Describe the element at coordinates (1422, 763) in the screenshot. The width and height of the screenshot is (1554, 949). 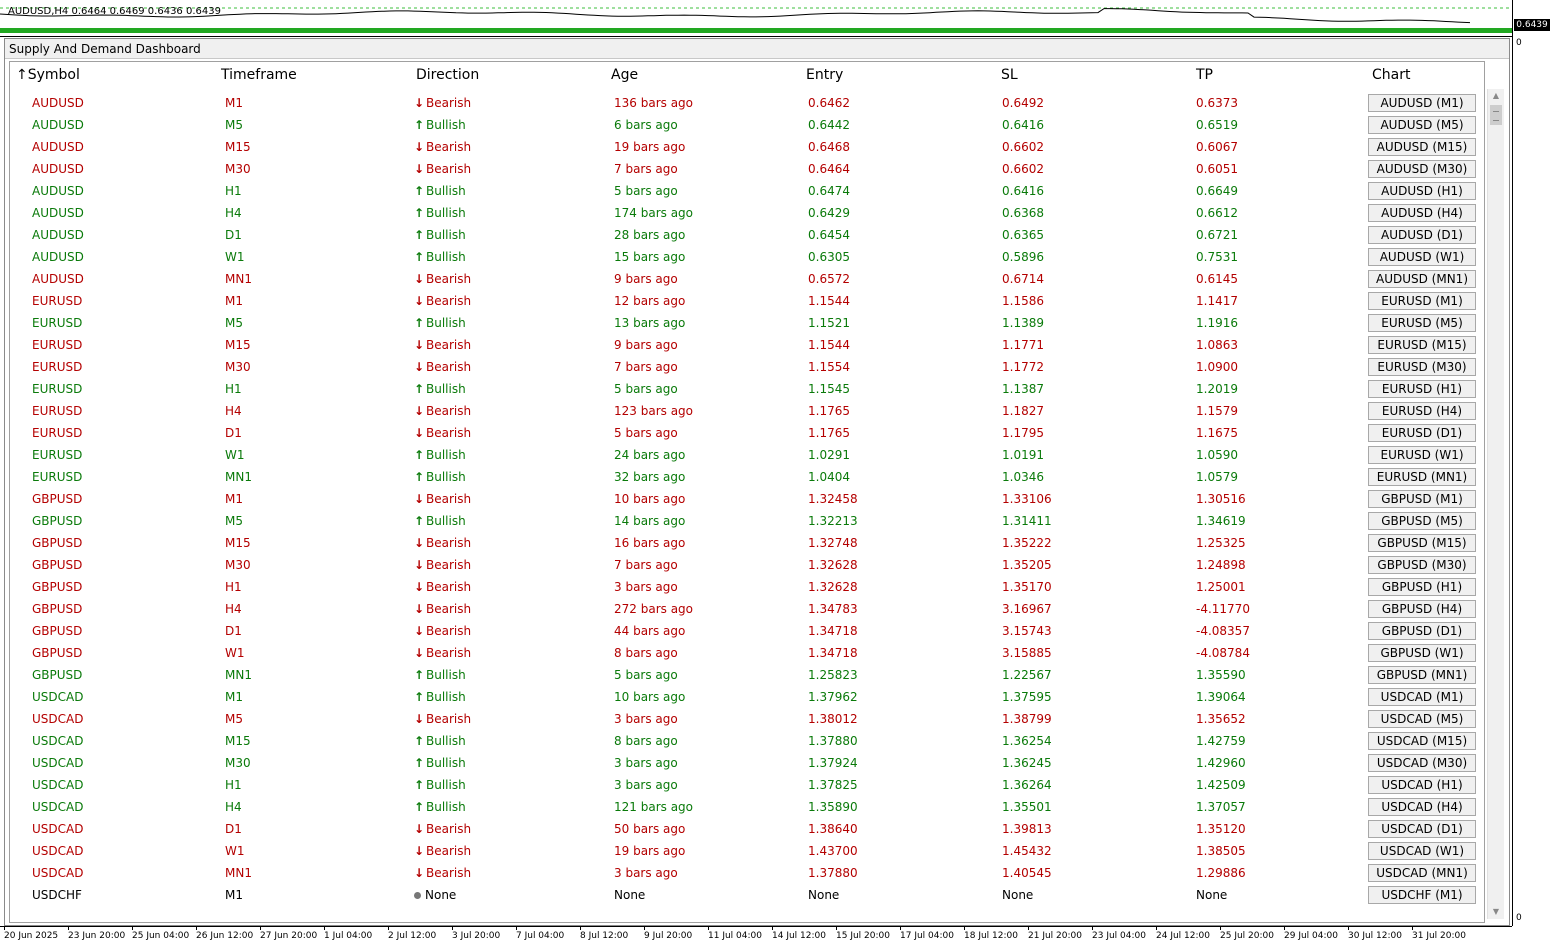
I see `open-chart-button: USDCAD (M30)` at that location.